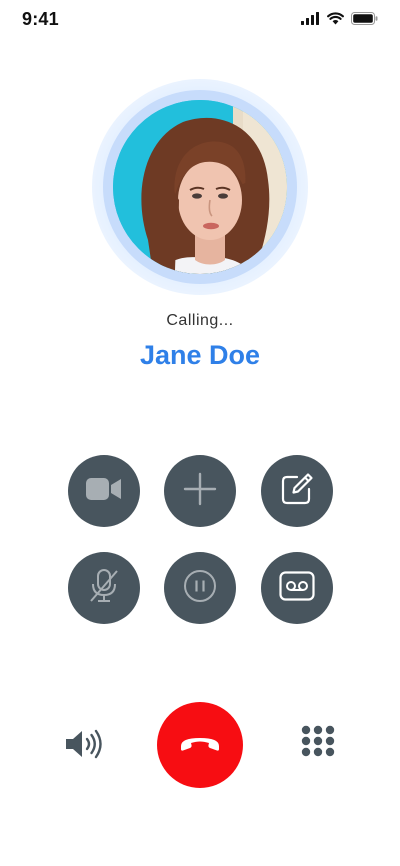 The width and height of the screenshot is (400, 866). I want to click on speaker-icon, so click(85, 746).